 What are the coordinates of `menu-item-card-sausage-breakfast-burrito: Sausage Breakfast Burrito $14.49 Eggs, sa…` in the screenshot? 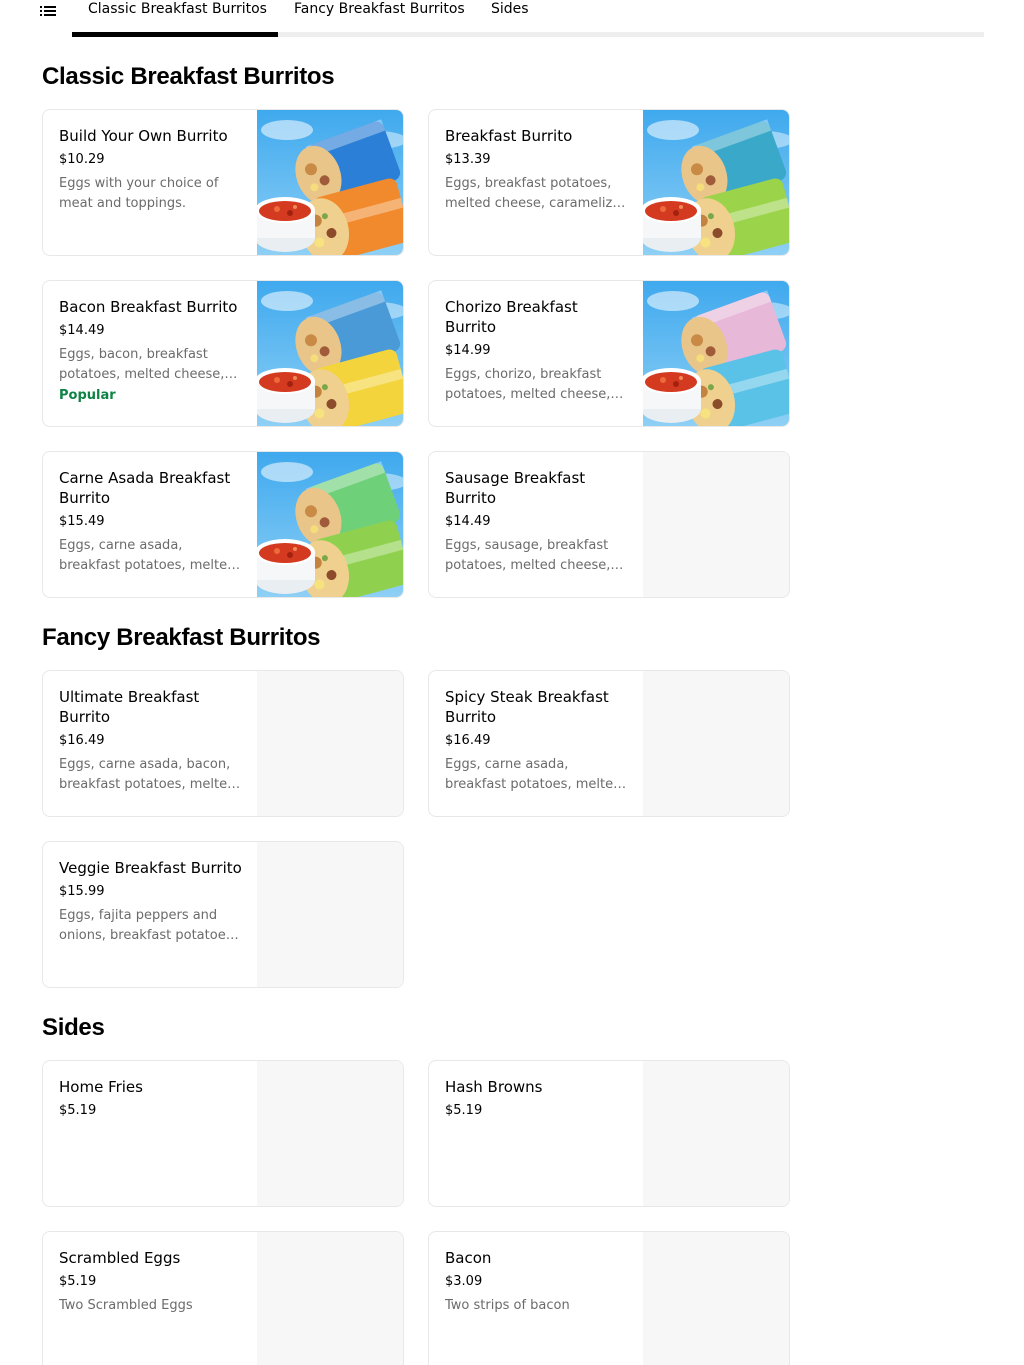 It's located at (609, 524).